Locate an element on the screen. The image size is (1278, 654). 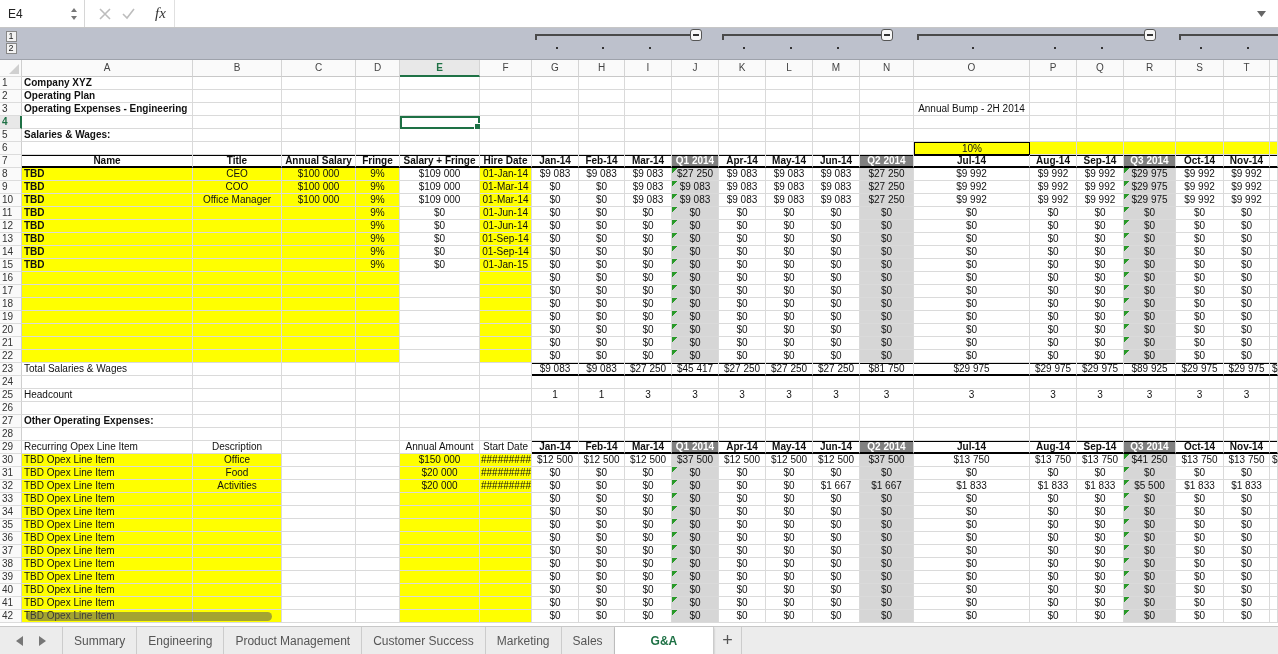
row-header: 19 is located at coordinates (11, 317).